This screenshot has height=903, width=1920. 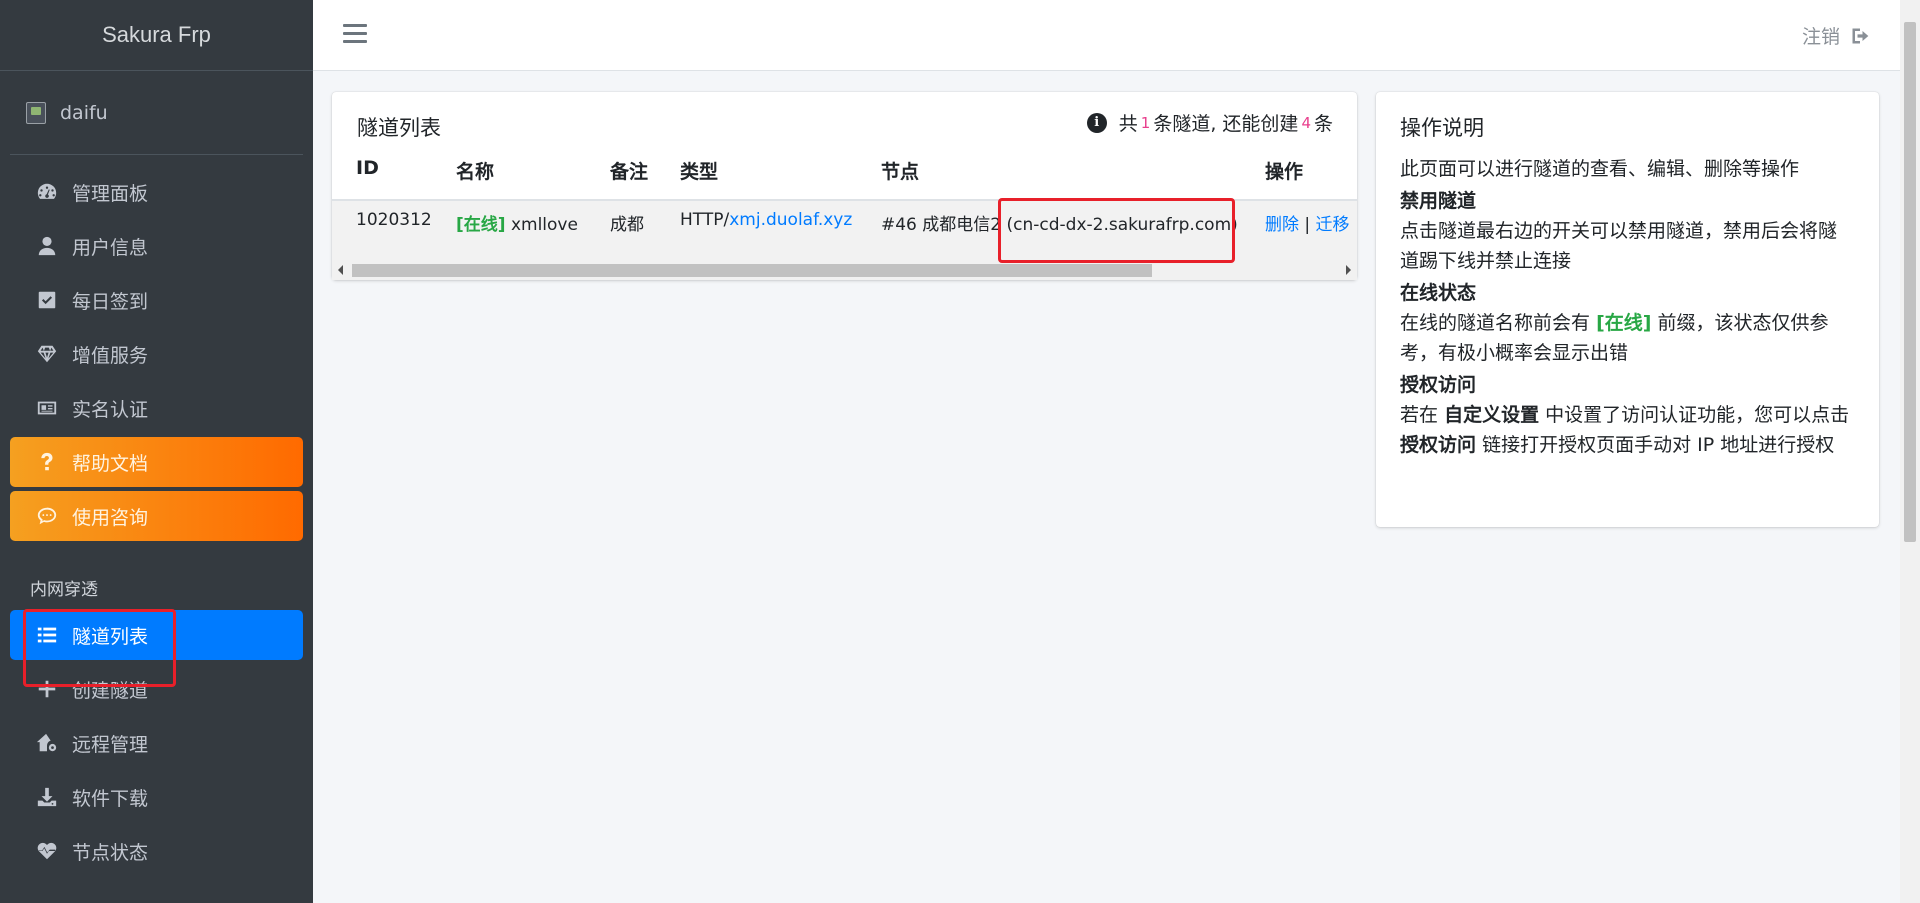 I want to click on help-title: 操作说明, so click(x=1442, y=128).